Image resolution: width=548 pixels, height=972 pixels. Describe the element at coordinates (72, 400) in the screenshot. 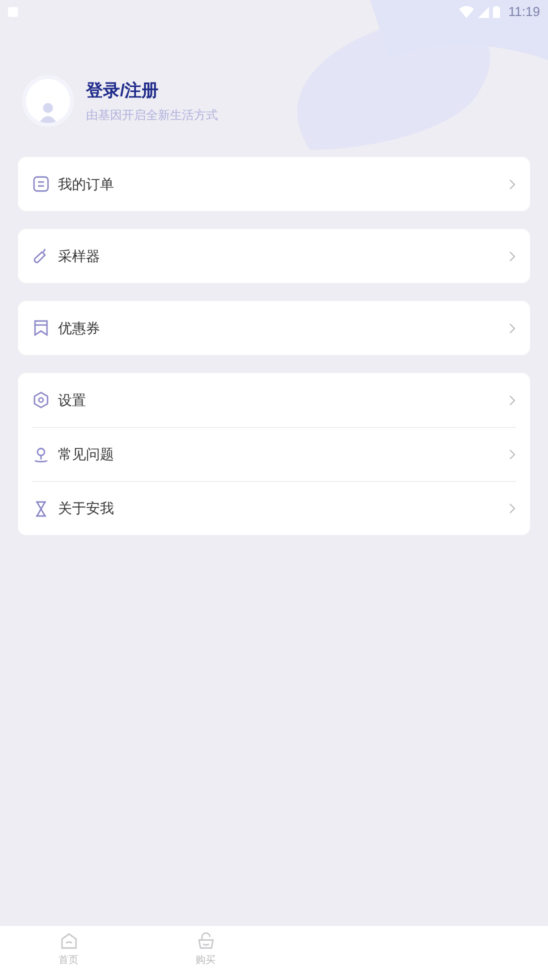

I see `menu-item-label: 设置` at that location.